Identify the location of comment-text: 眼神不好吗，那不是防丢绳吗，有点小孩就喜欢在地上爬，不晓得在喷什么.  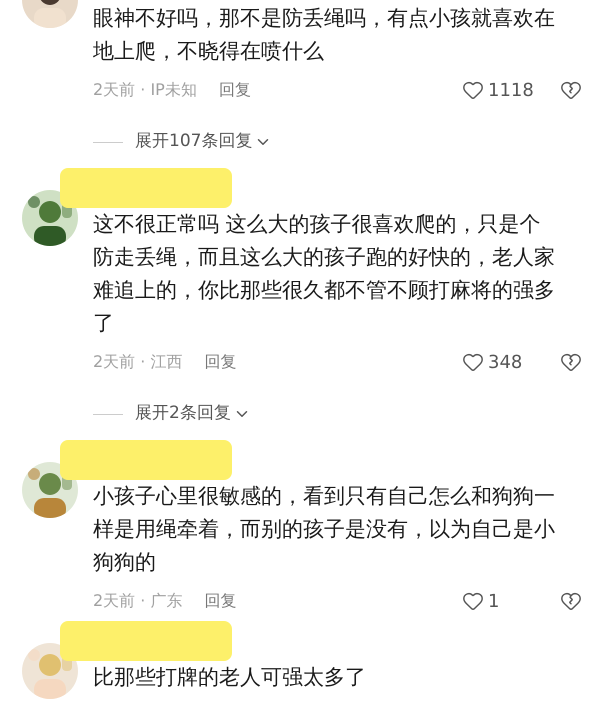
(324, 35).